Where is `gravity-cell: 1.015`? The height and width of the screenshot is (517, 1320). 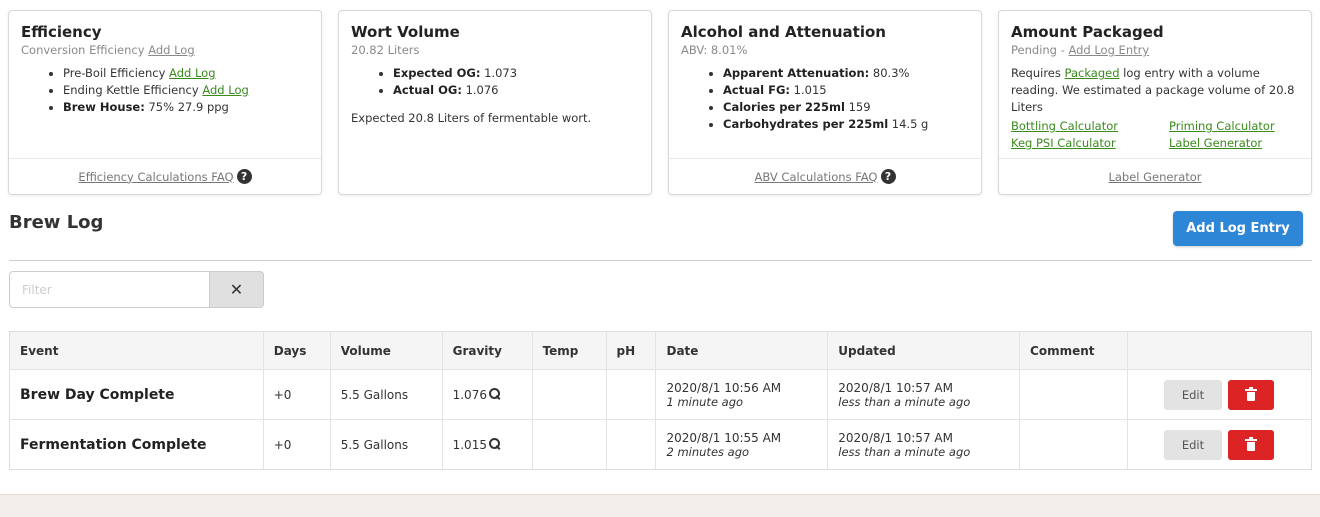
gravity-cell: 1.015 is located at coordinates (487, 444).